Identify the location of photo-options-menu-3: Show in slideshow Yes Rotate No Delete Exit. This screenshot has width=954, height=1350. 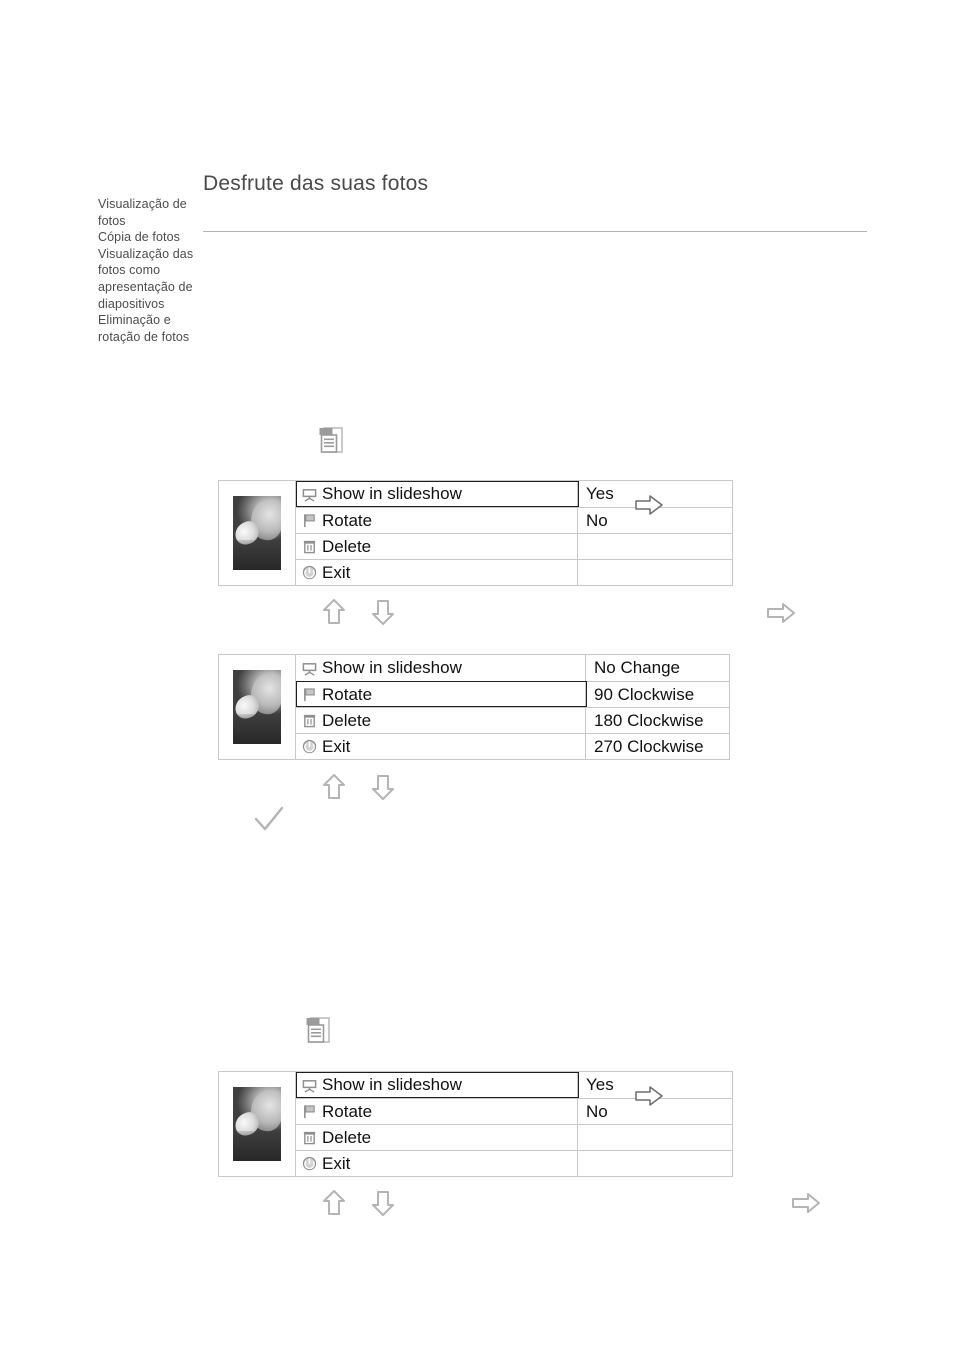
(475, 1124).